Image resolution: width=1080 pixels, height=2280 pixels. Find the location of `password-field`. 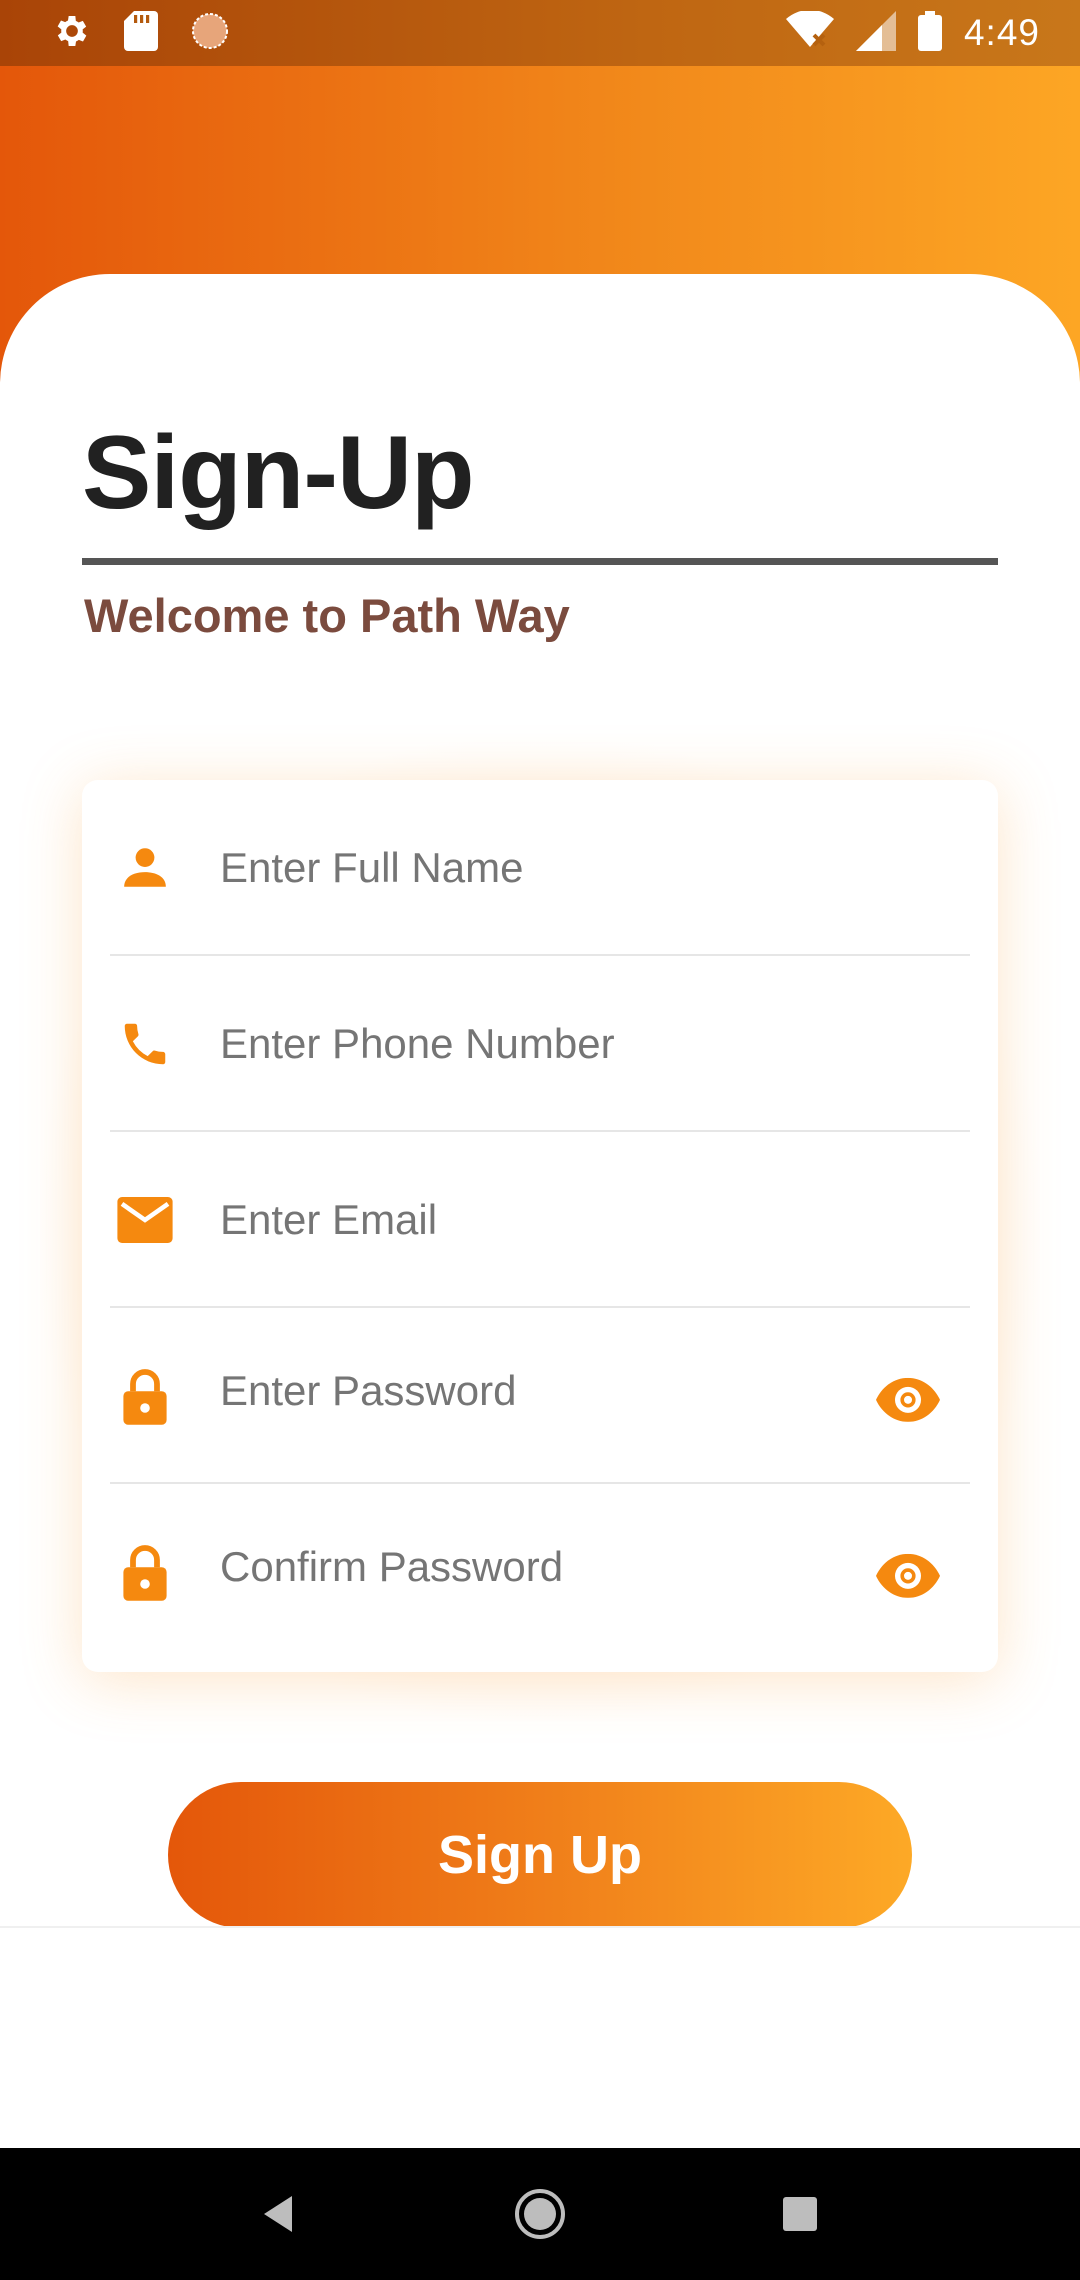

password-field is located at coordinates (540, 1396).